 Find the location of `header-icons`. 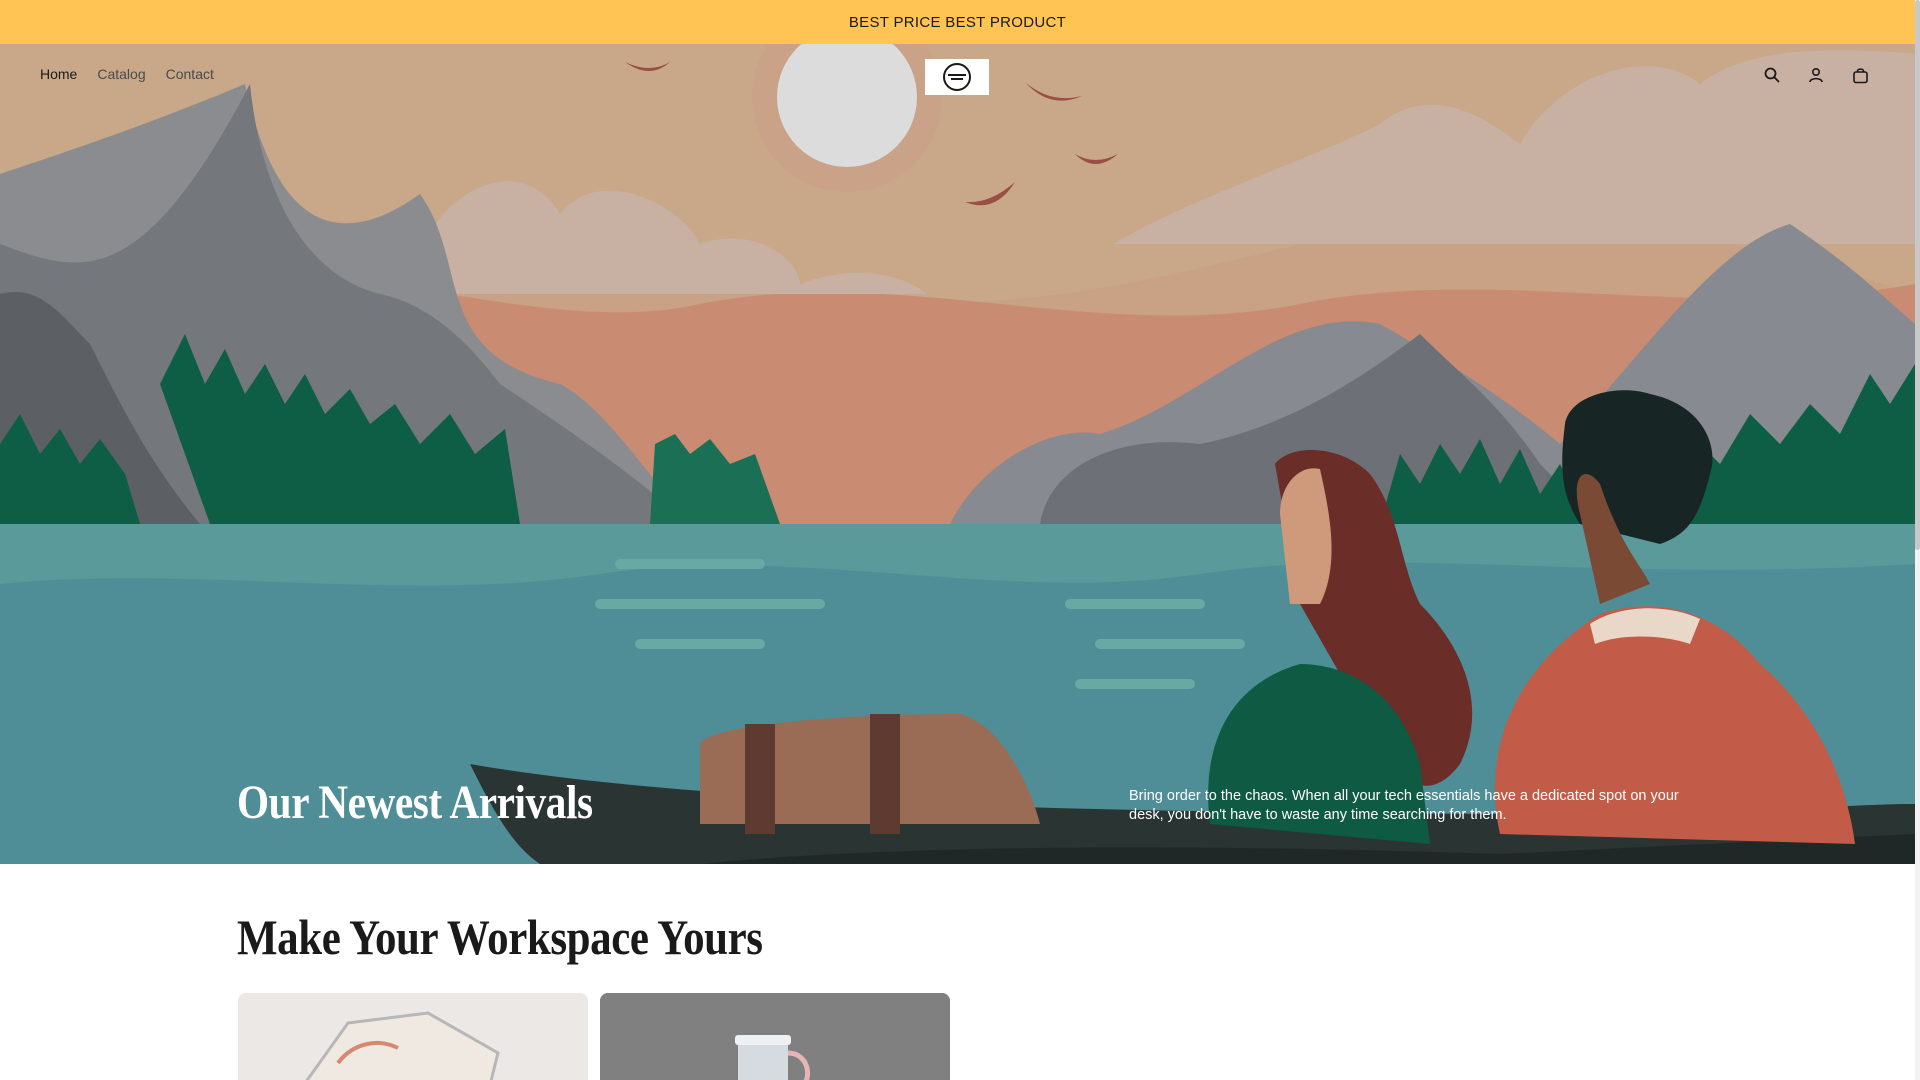

header-icons is located at coordinates (1816, 75).